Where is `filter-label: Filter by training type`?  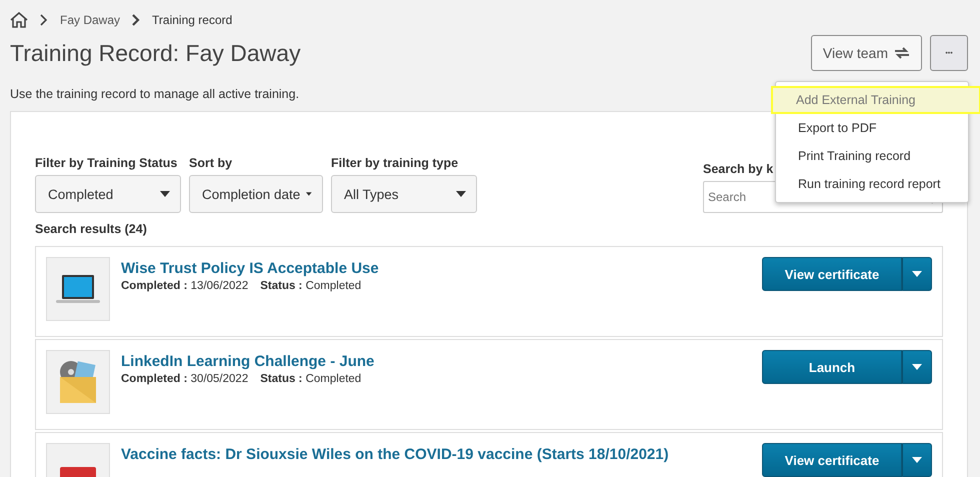
filter-label: Filter by training type is located at coordinates (395, 163).